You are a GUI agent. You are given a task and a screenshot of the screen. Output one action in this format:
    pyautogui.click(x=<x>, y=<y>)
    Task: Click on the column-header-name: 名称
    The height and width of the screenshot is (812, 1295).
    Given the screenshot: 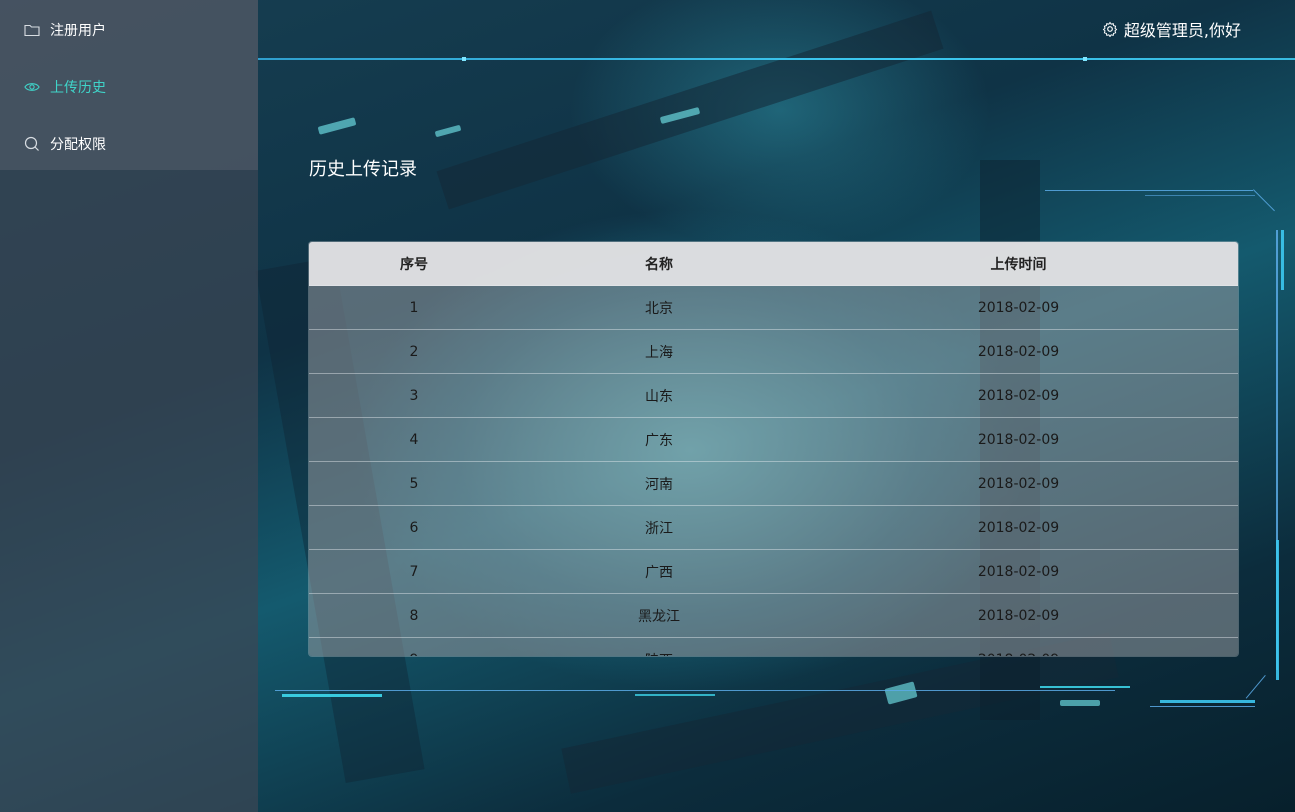 What is the action you would take?
    pyautogui.click(x=659, y=264)
    